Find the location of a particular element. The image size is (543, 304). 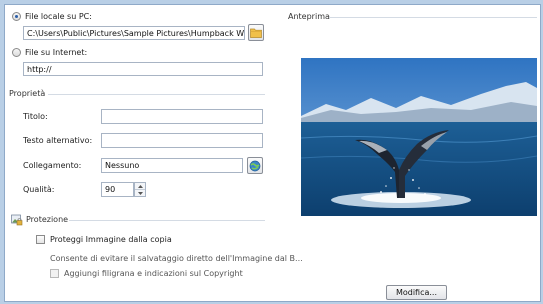

alt-text-label: Testo alternativo: is located at coordinates (58, 140).